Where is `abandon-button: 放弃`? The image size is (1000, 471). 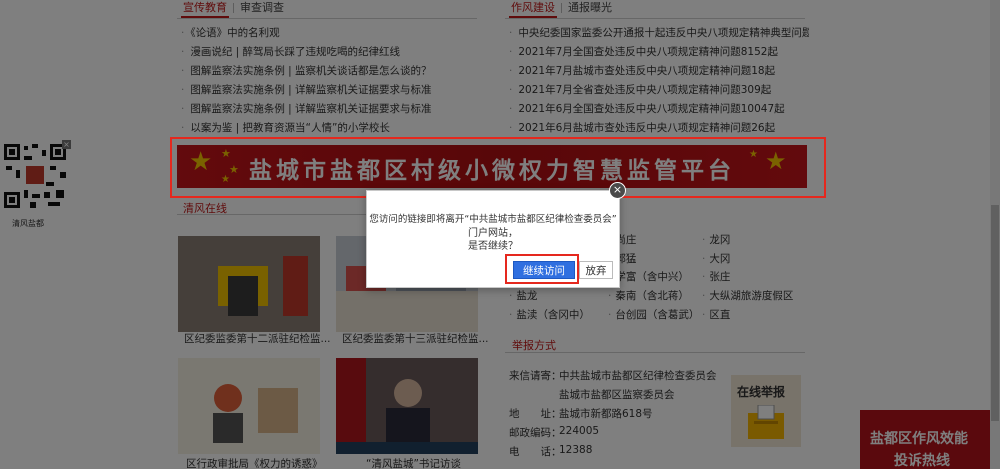
abandon-button: 放弃 is located at coordinates (596, 270).